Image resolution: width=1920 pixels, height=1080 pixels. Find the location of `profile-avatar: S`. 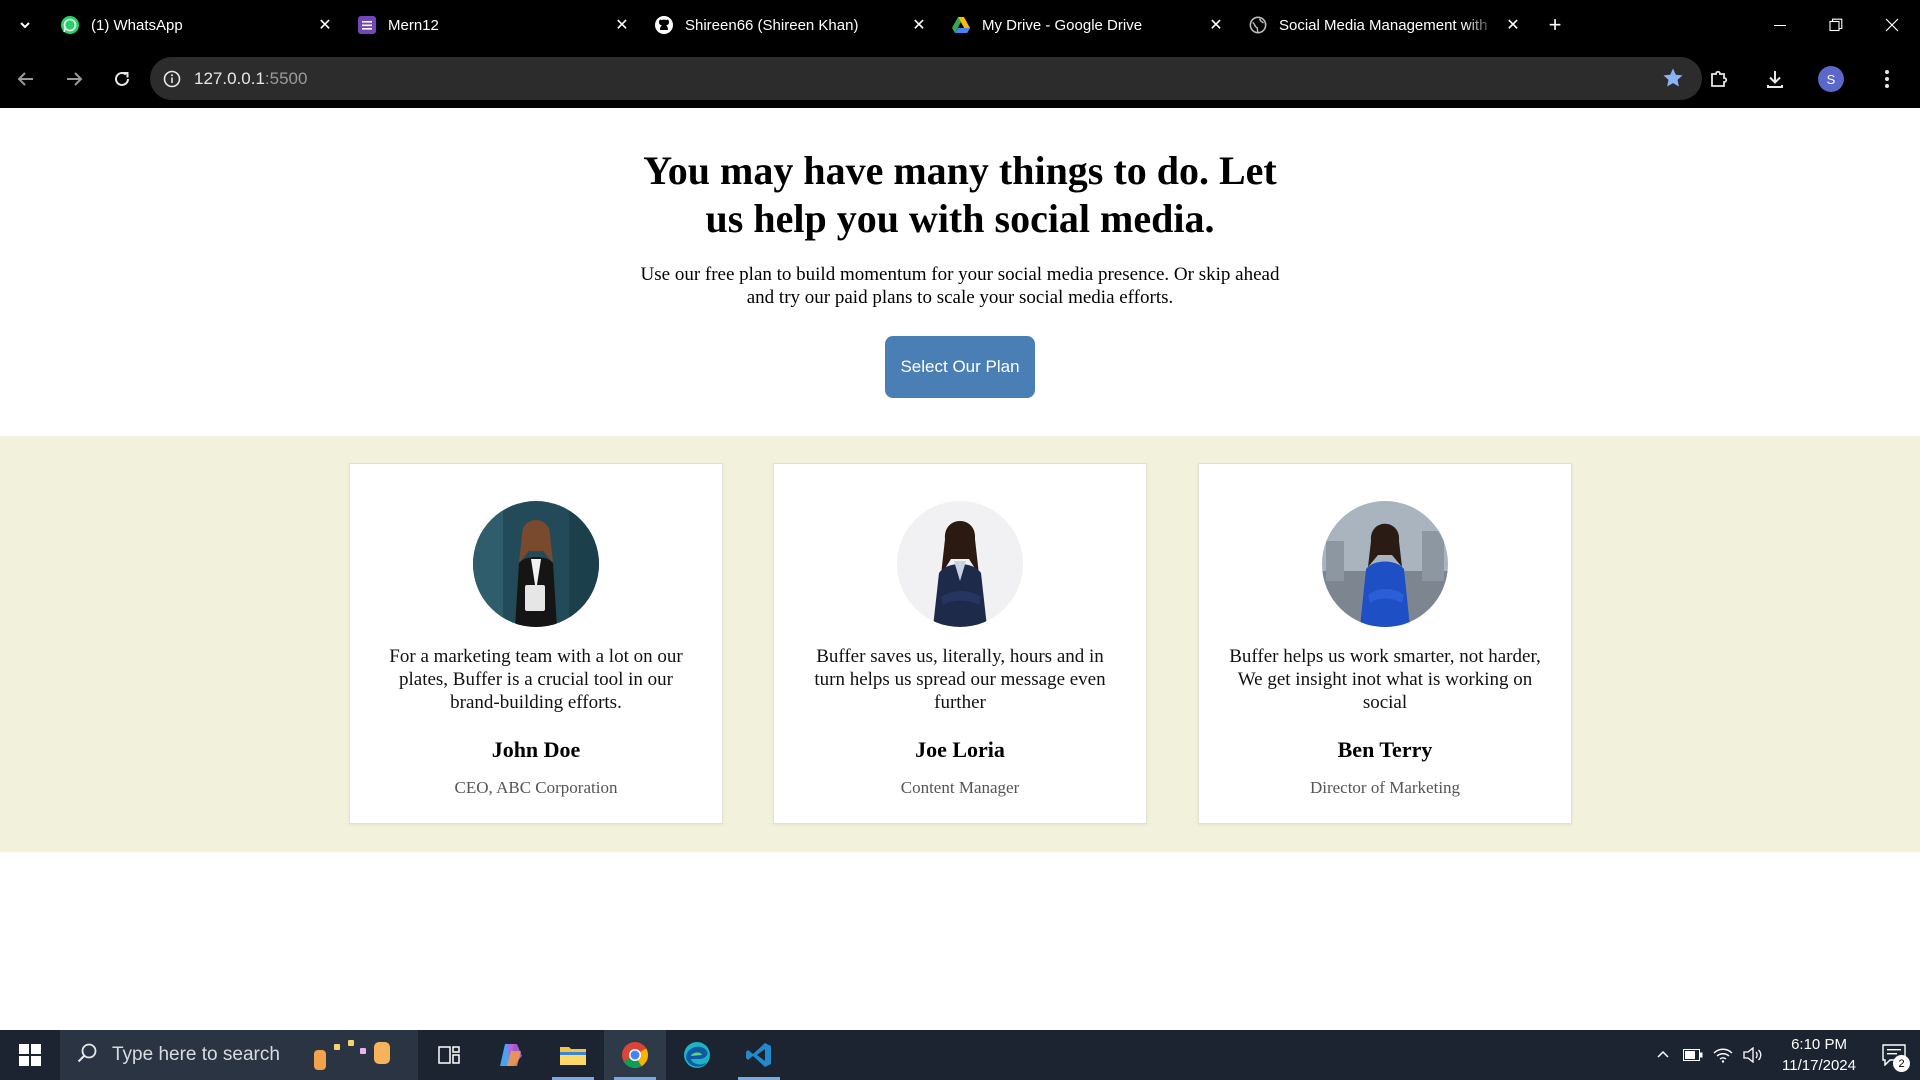

profile-avatar: S is located at coordinates (1831, 79).